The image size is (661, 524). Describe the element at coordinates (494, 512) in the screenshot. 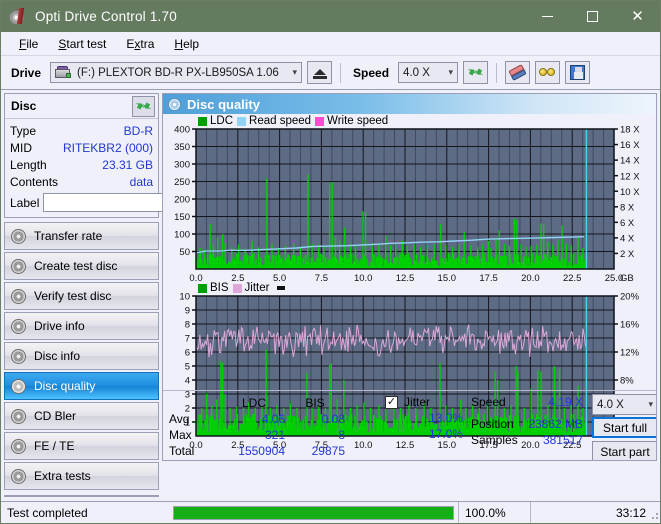

I see `progress-percent: 100.0%` at that location.